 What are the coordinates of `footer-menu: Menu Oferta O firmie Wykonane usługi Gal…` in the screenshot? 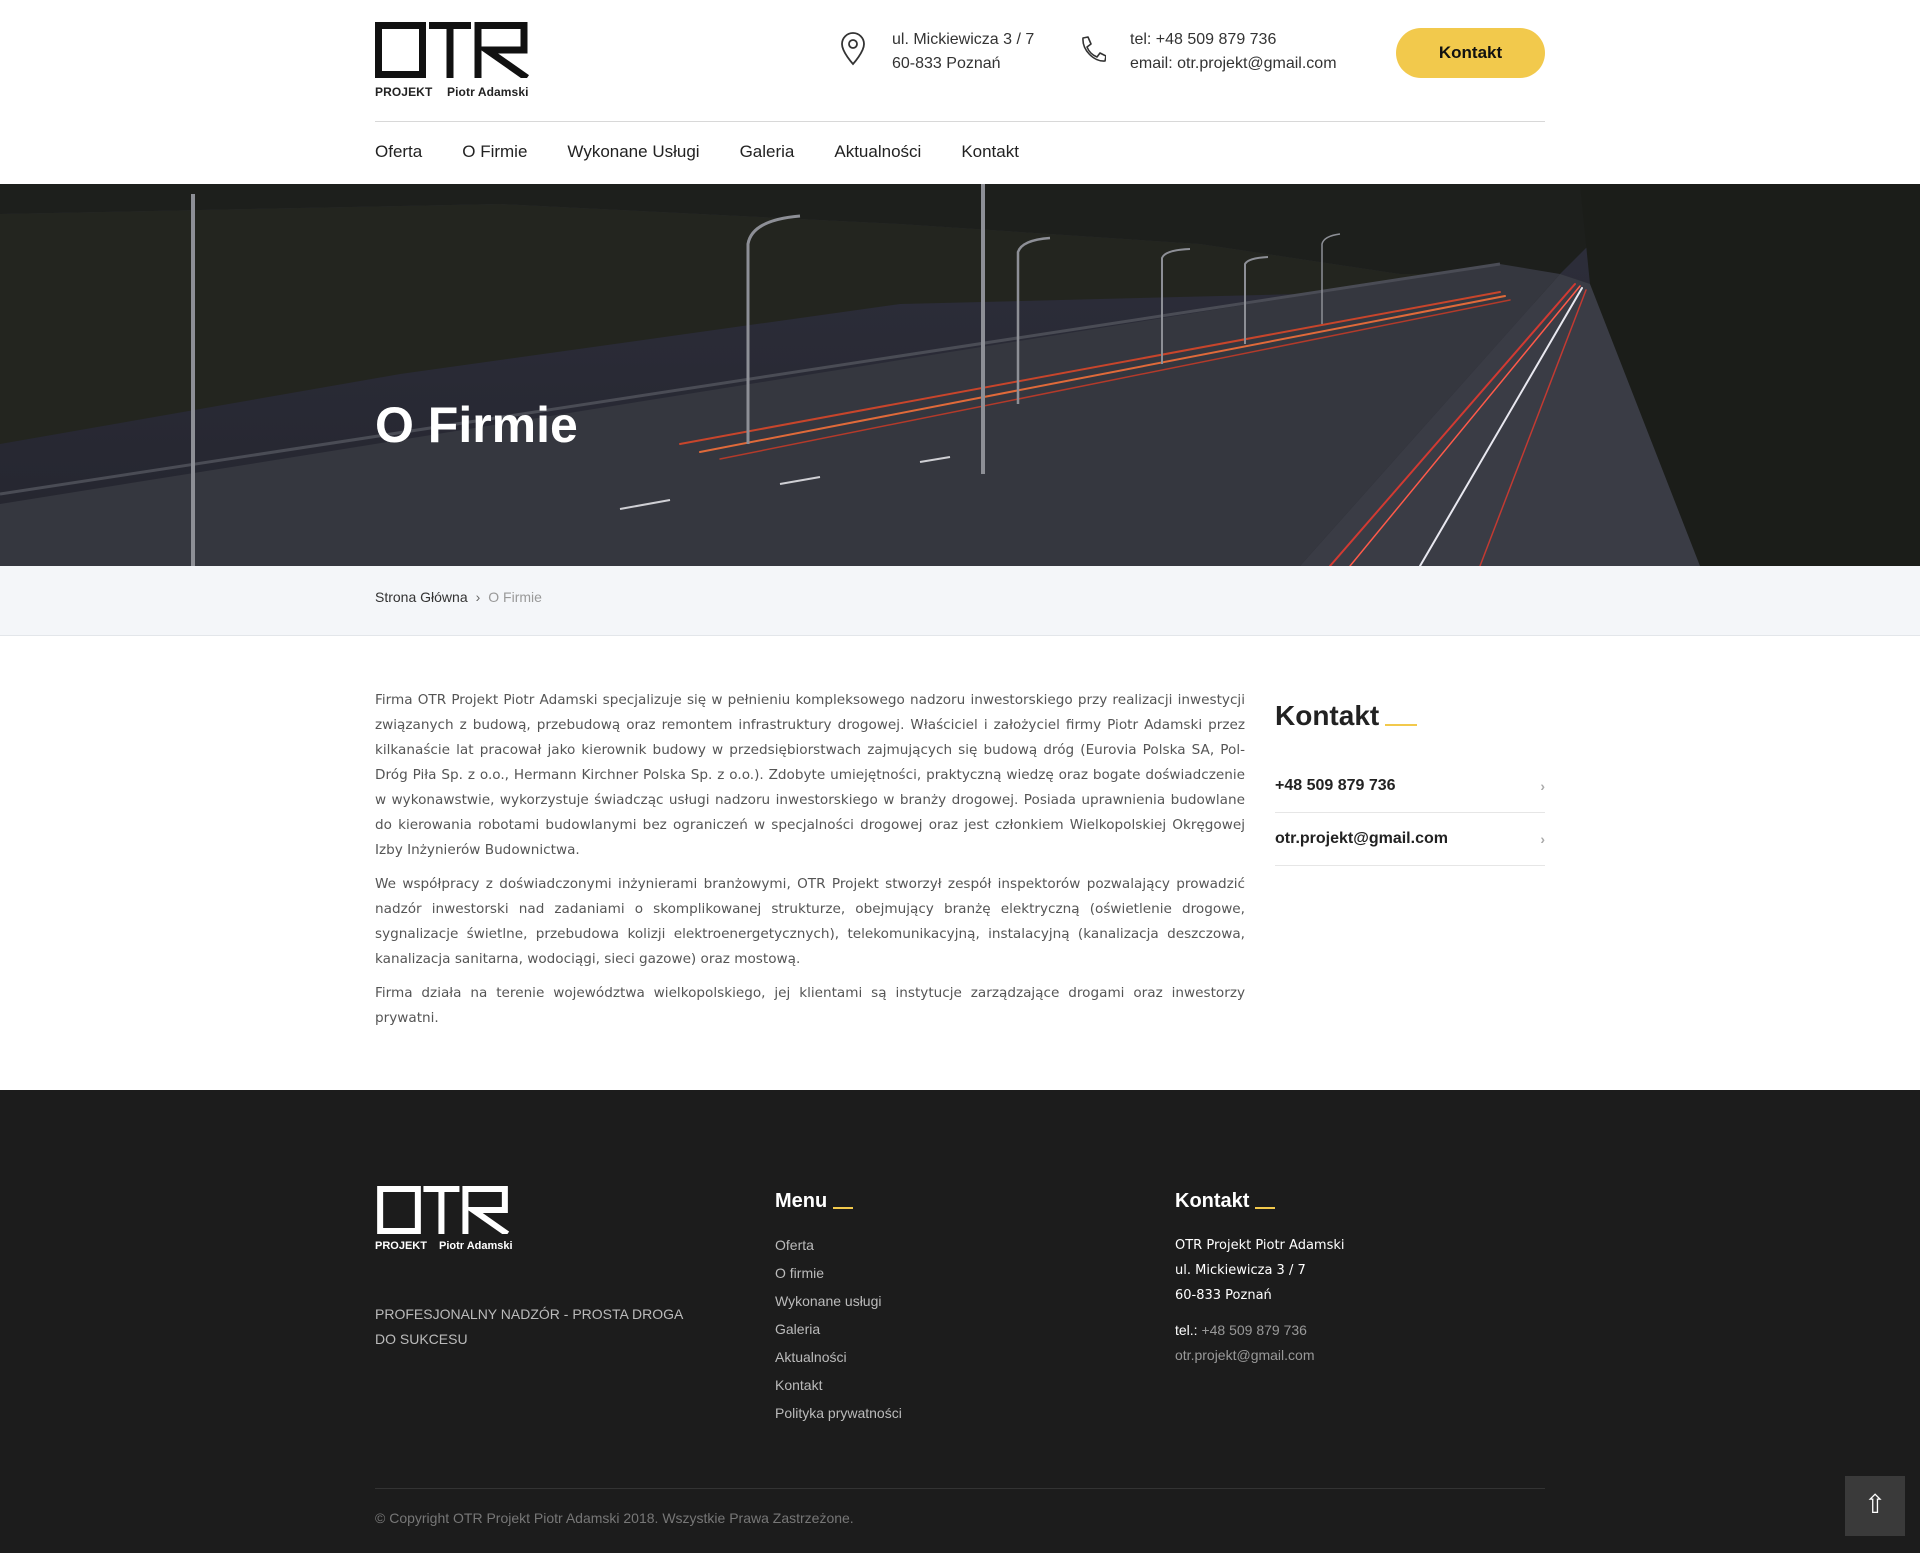 It's located at (838, 1308).